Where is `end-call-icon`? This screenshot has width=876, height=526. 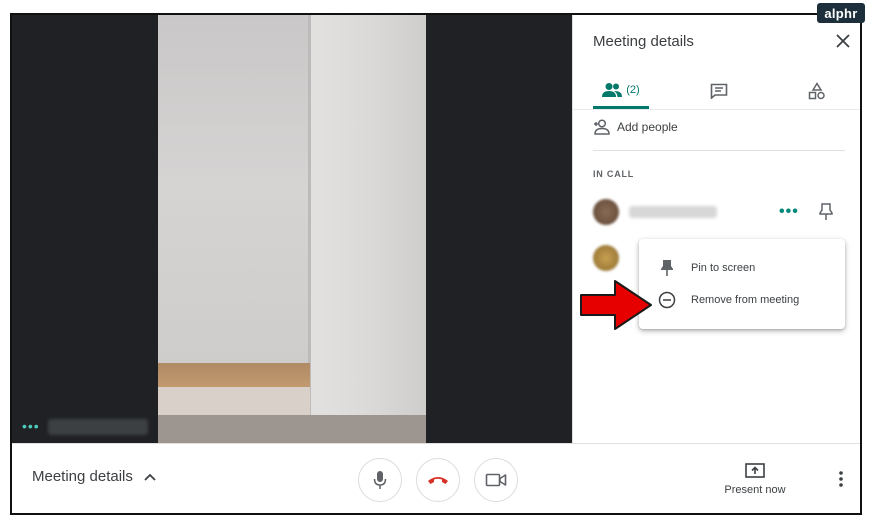 end-call-icon is located at coordinates (438, 480).